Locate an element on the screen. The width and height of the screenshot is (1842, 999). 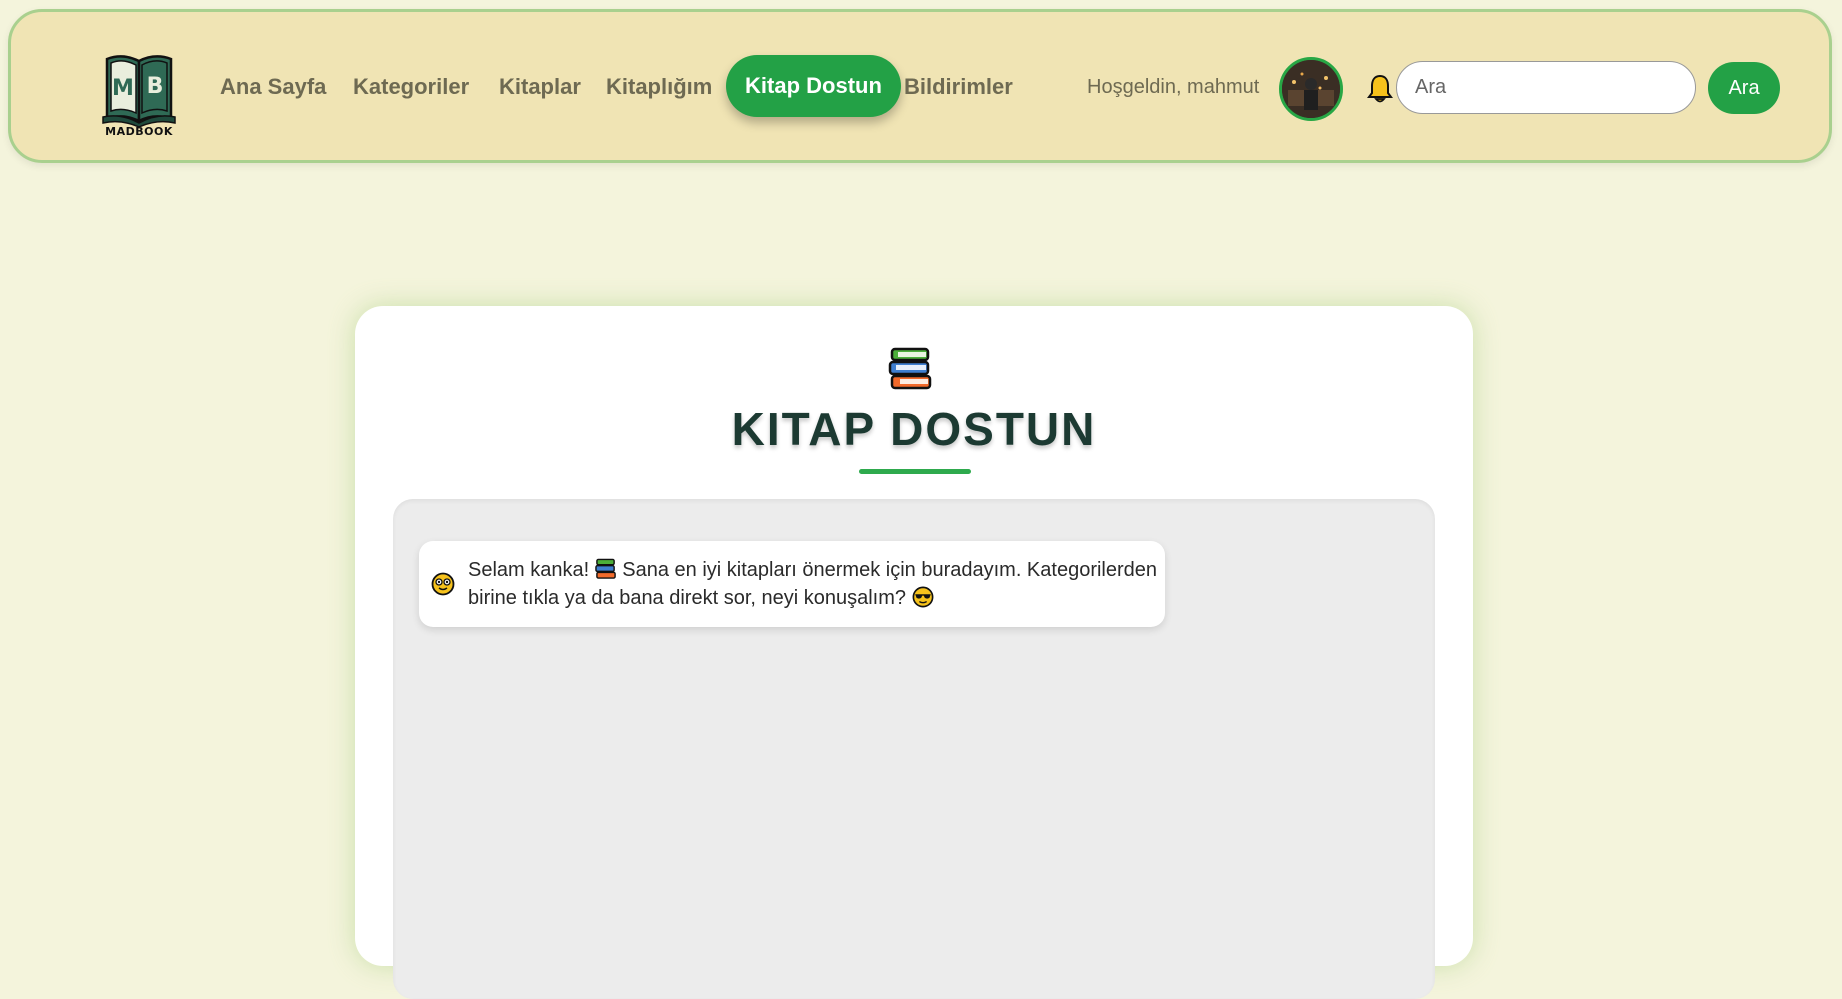
books-icon is located at coordinates (910, 368).